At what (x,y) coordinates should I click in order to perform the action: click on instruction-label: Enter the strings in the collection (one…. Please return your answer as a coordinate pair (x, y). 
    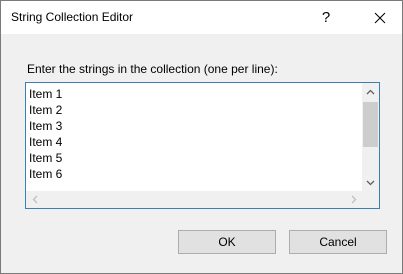
    Looking at the image, I should click on (152, 69).